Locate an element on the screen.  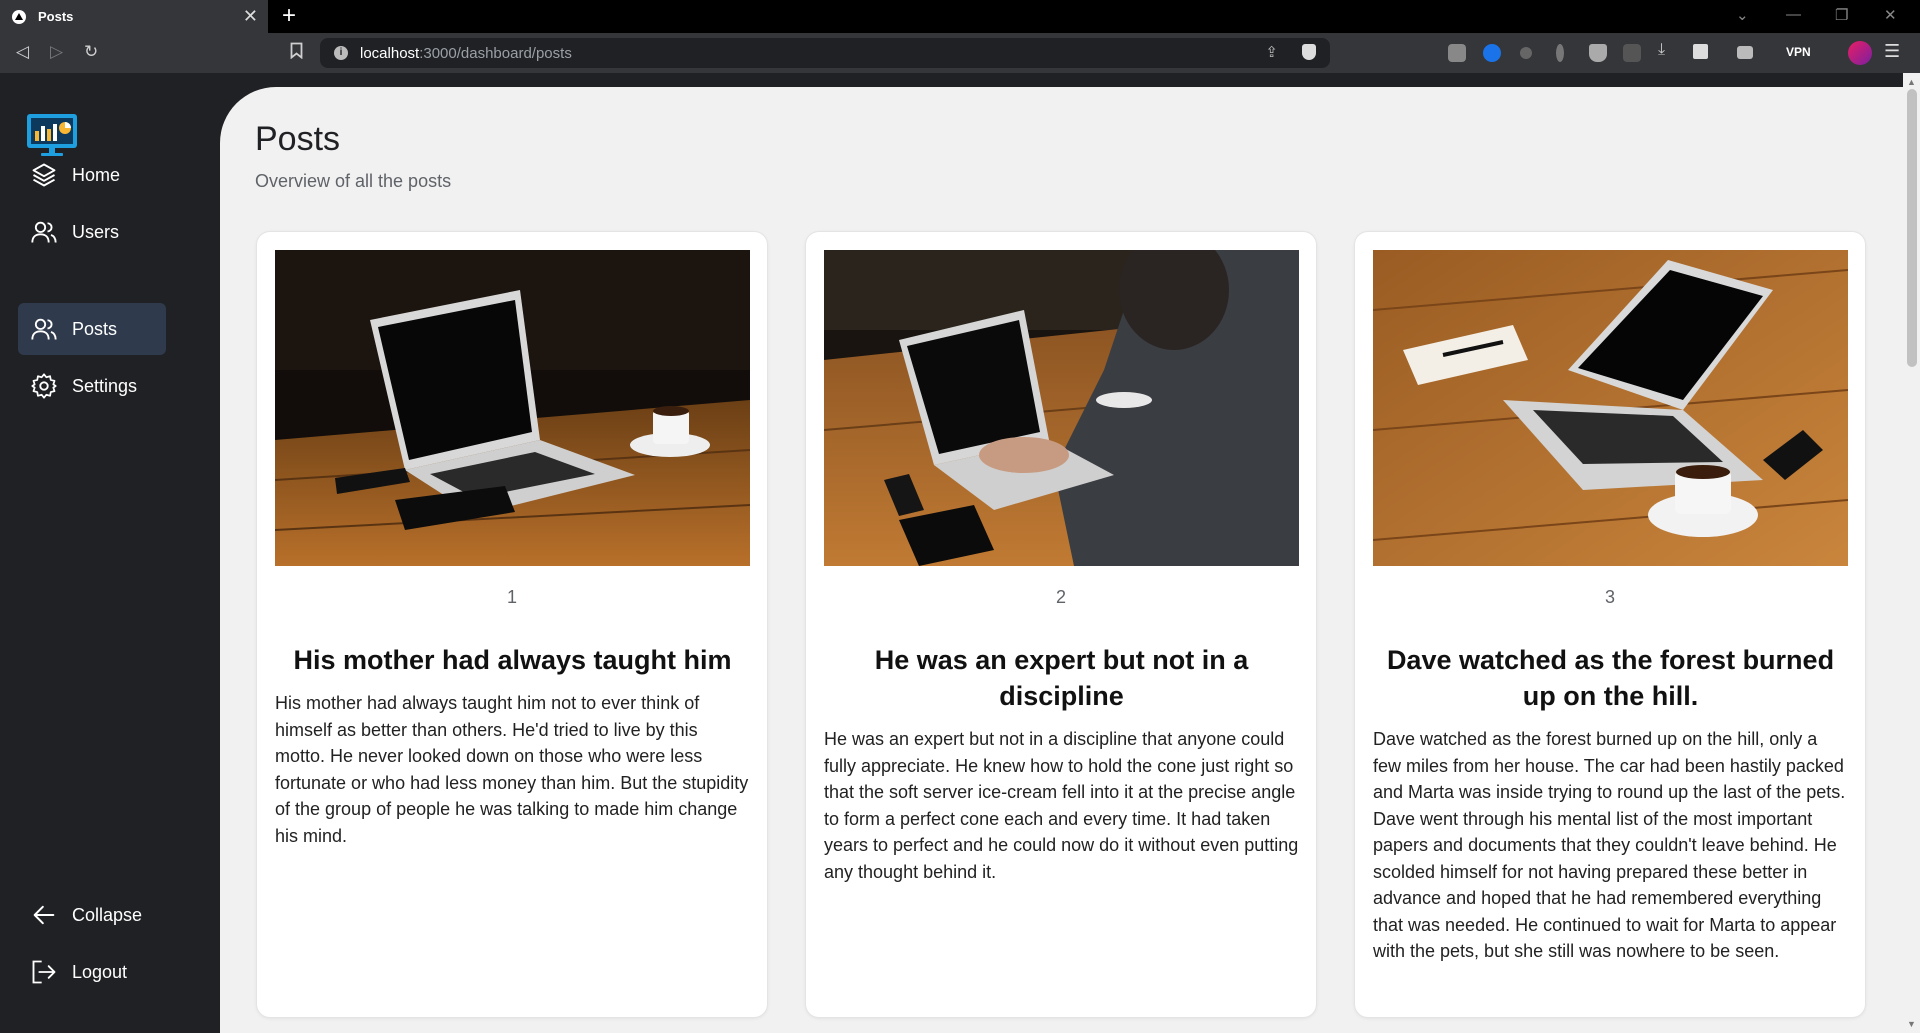
url-path: :3000/dashboard/posts is located at coordinates (495, 53).